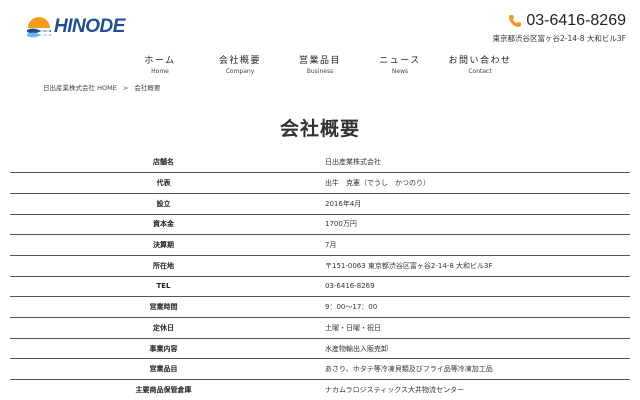 This screenshot has width=640, height=400. I want to click on header-contact: 03-6416-8269 東京都渋谷区富ヶ谷2-14-8 大和ビル3F, so click(559, 28).